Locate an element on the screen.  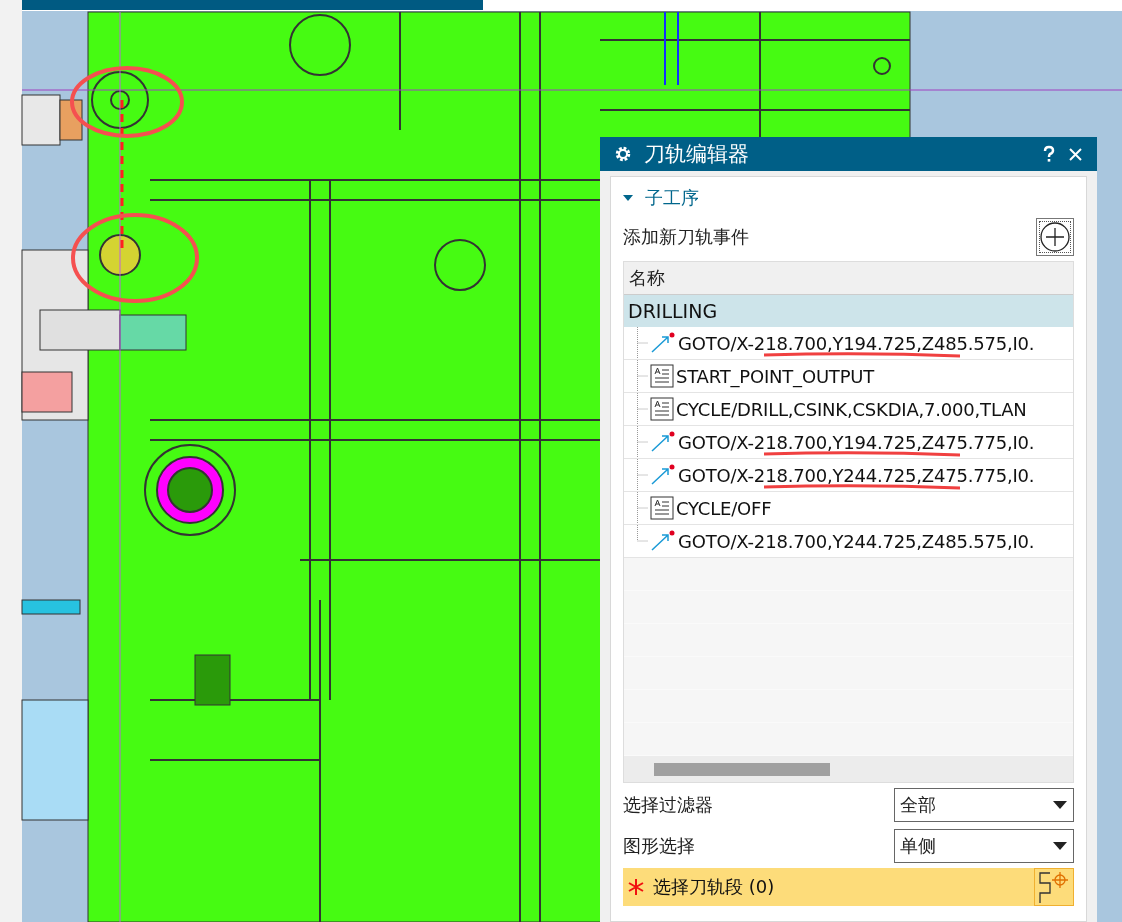
dialog-title: 刀轨编辑器 is located at coordinates (697, 154).